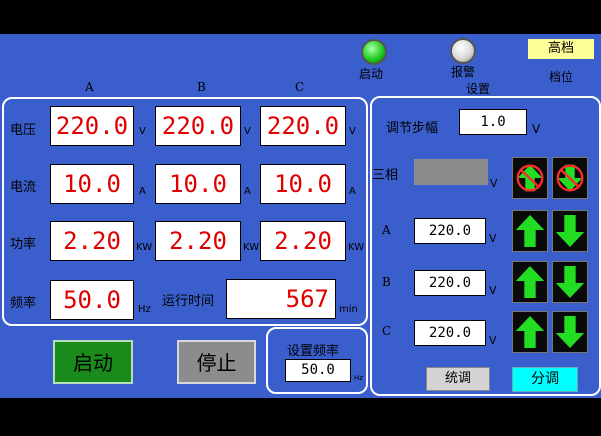 This screenshot has width=601, height=436. I want to click on runtime-label: 运行时间, so click(188, 301).